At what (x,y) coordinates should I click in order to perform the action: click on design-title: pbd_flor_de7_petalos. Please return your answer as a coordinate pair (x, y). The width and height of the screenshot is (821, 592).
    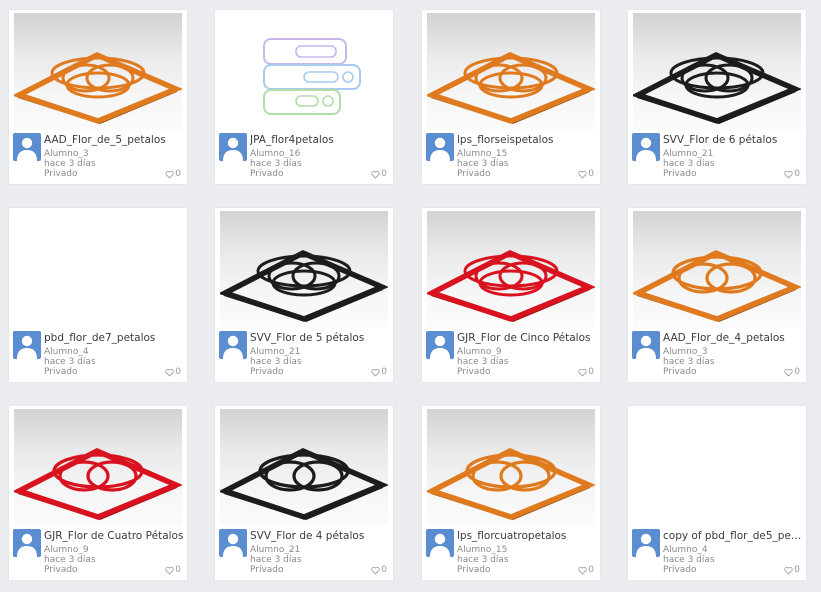
    Looking at the image, I should click on (114, 338).